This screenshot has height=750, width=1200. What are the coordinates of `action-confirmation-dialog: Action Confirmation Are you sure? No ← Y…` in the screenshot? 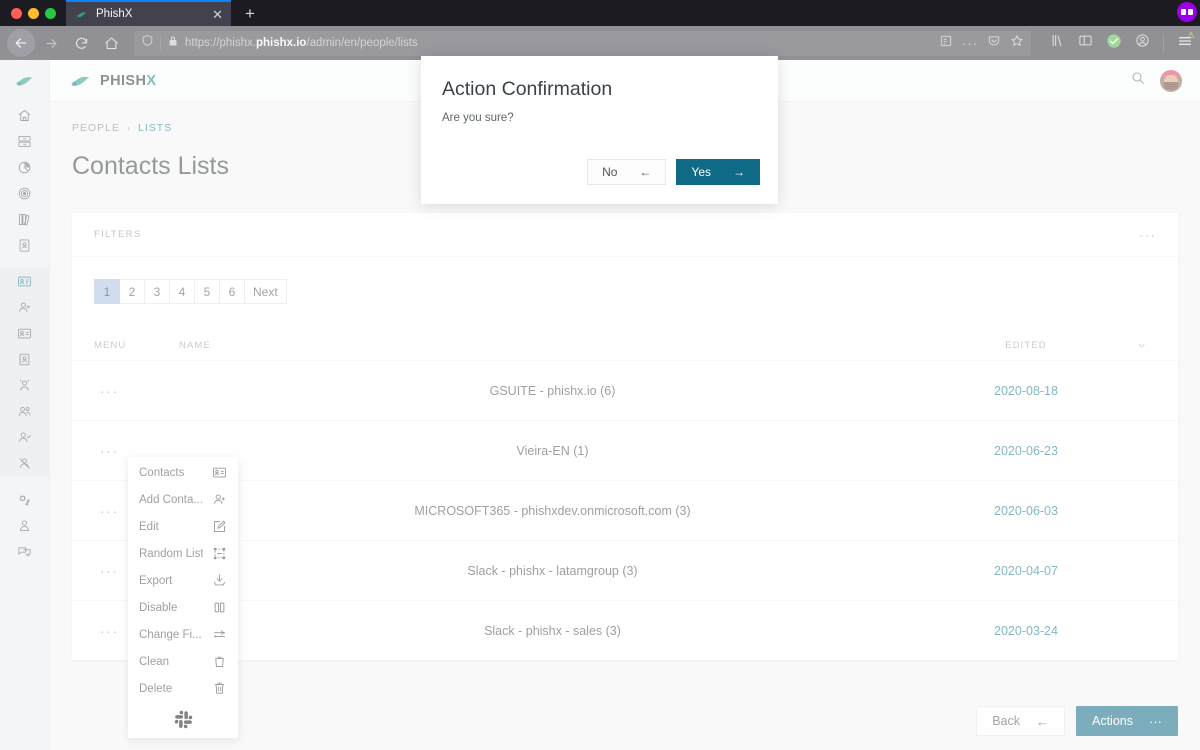 It's located at (599, 130).